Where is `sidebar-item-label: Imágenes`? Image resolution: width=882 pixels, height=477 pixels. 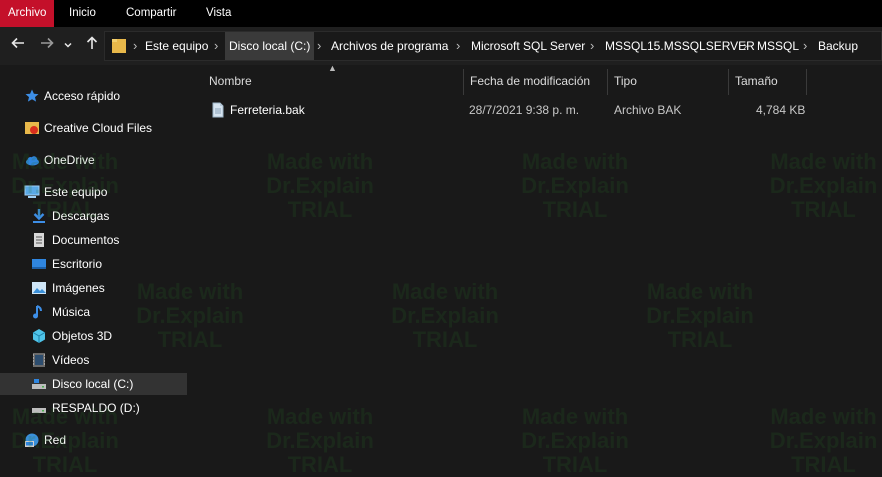 sidebar-item-label: Imágenes is located at coordinates (78, 288).